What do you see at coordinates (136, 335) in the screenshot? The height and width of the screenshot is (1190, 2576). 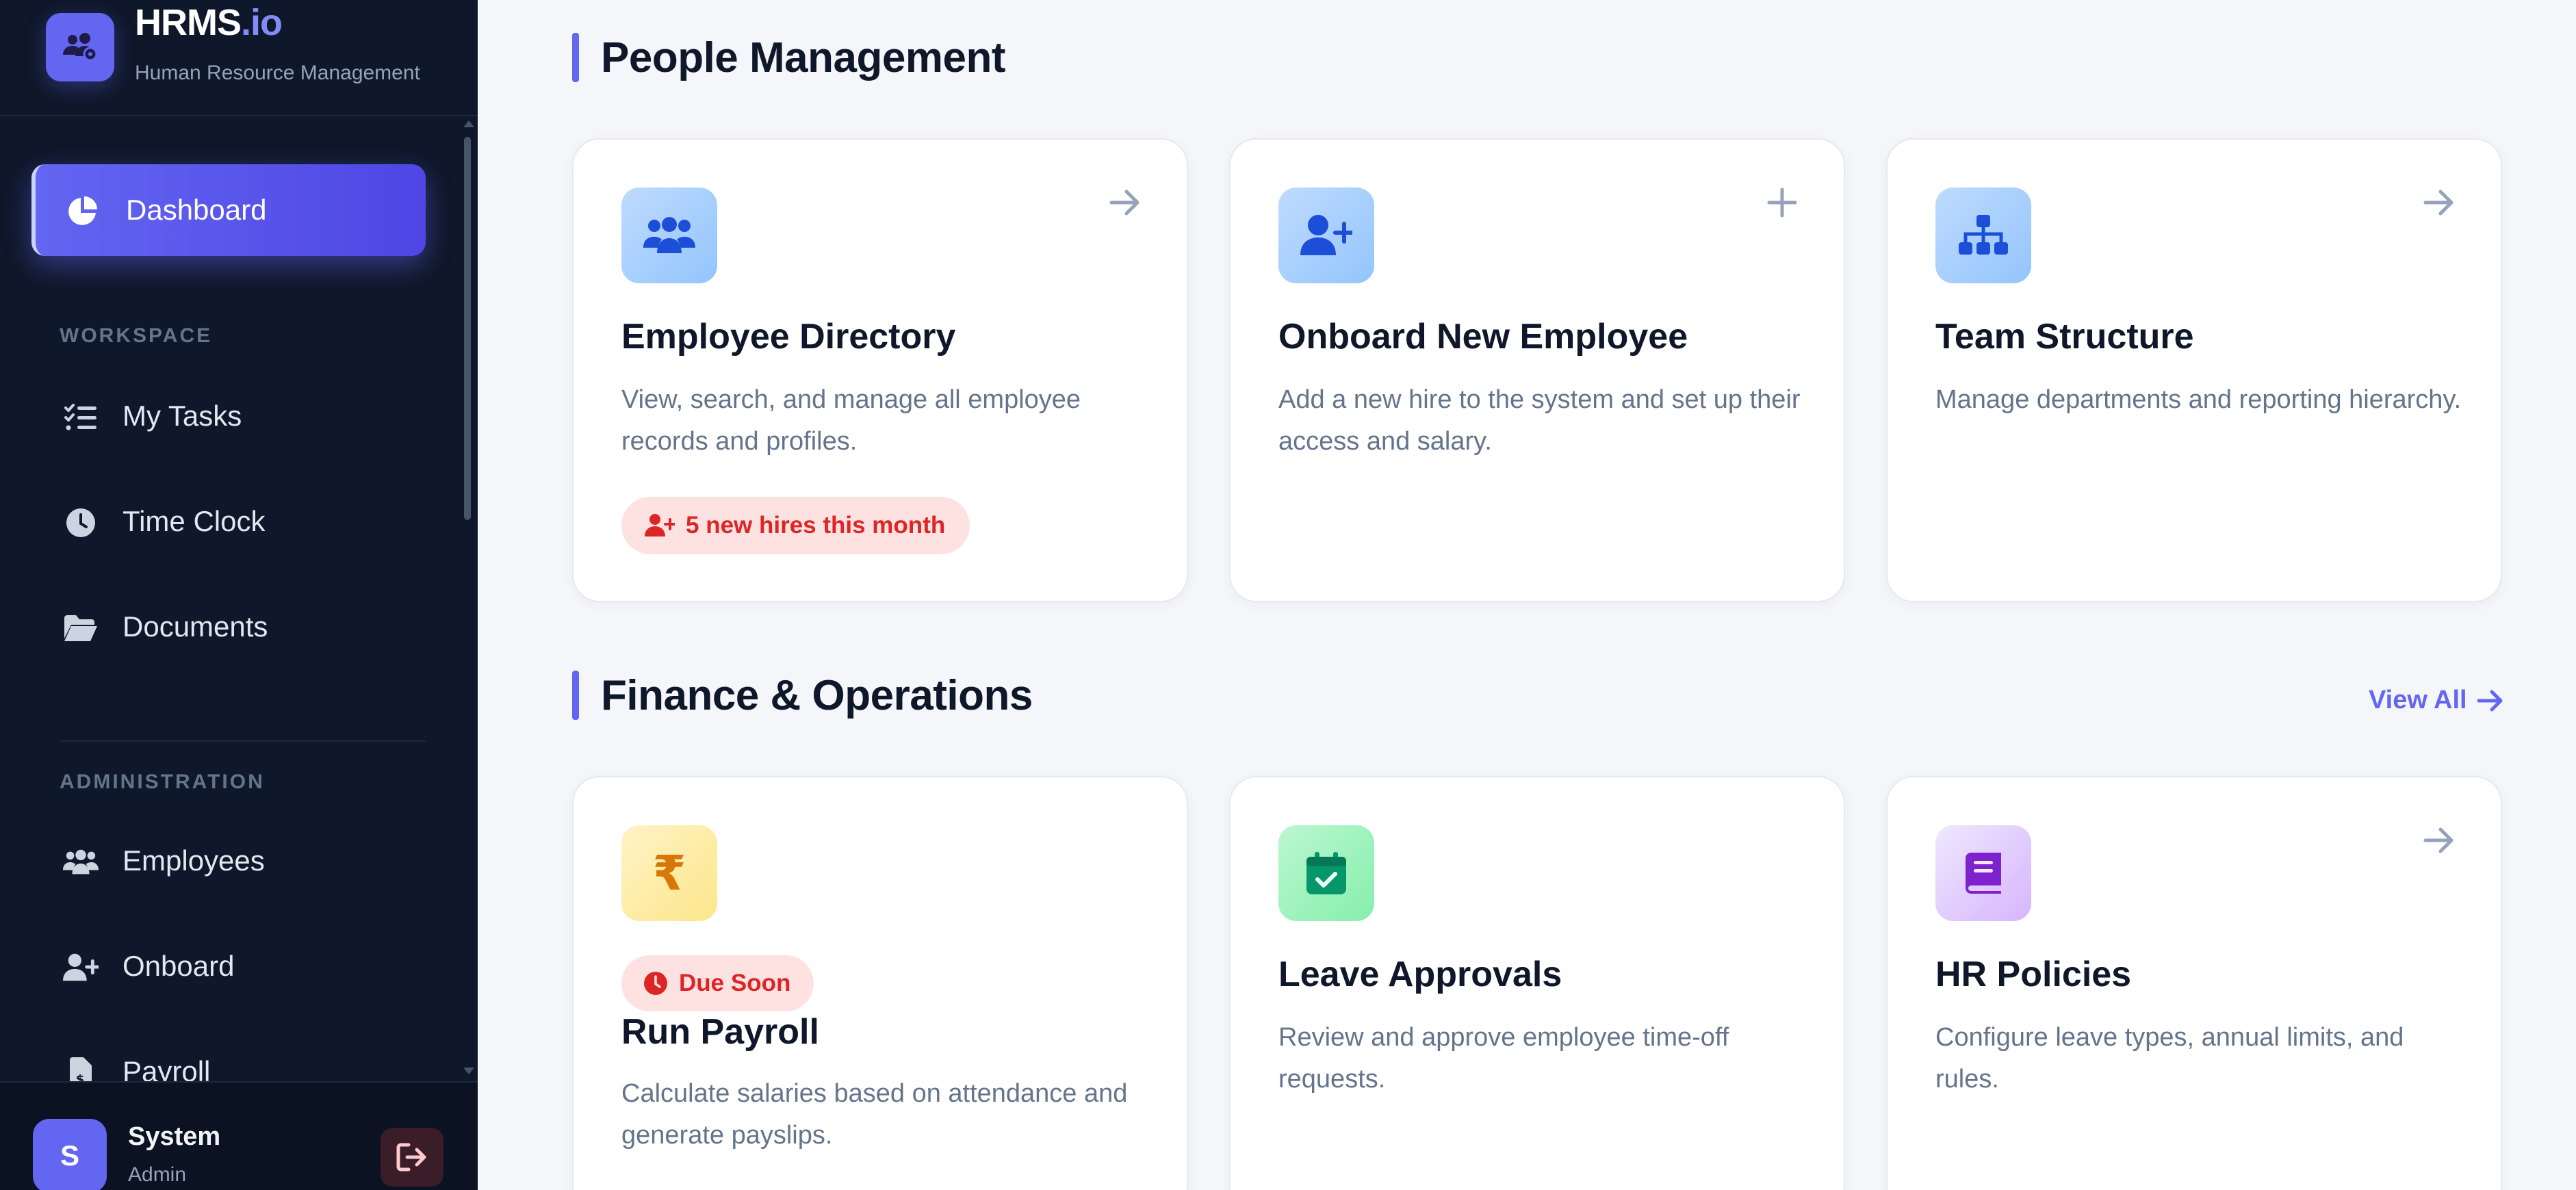 I see `section-label-workspace: WORKSPACE` at bounding box center [136, 335].